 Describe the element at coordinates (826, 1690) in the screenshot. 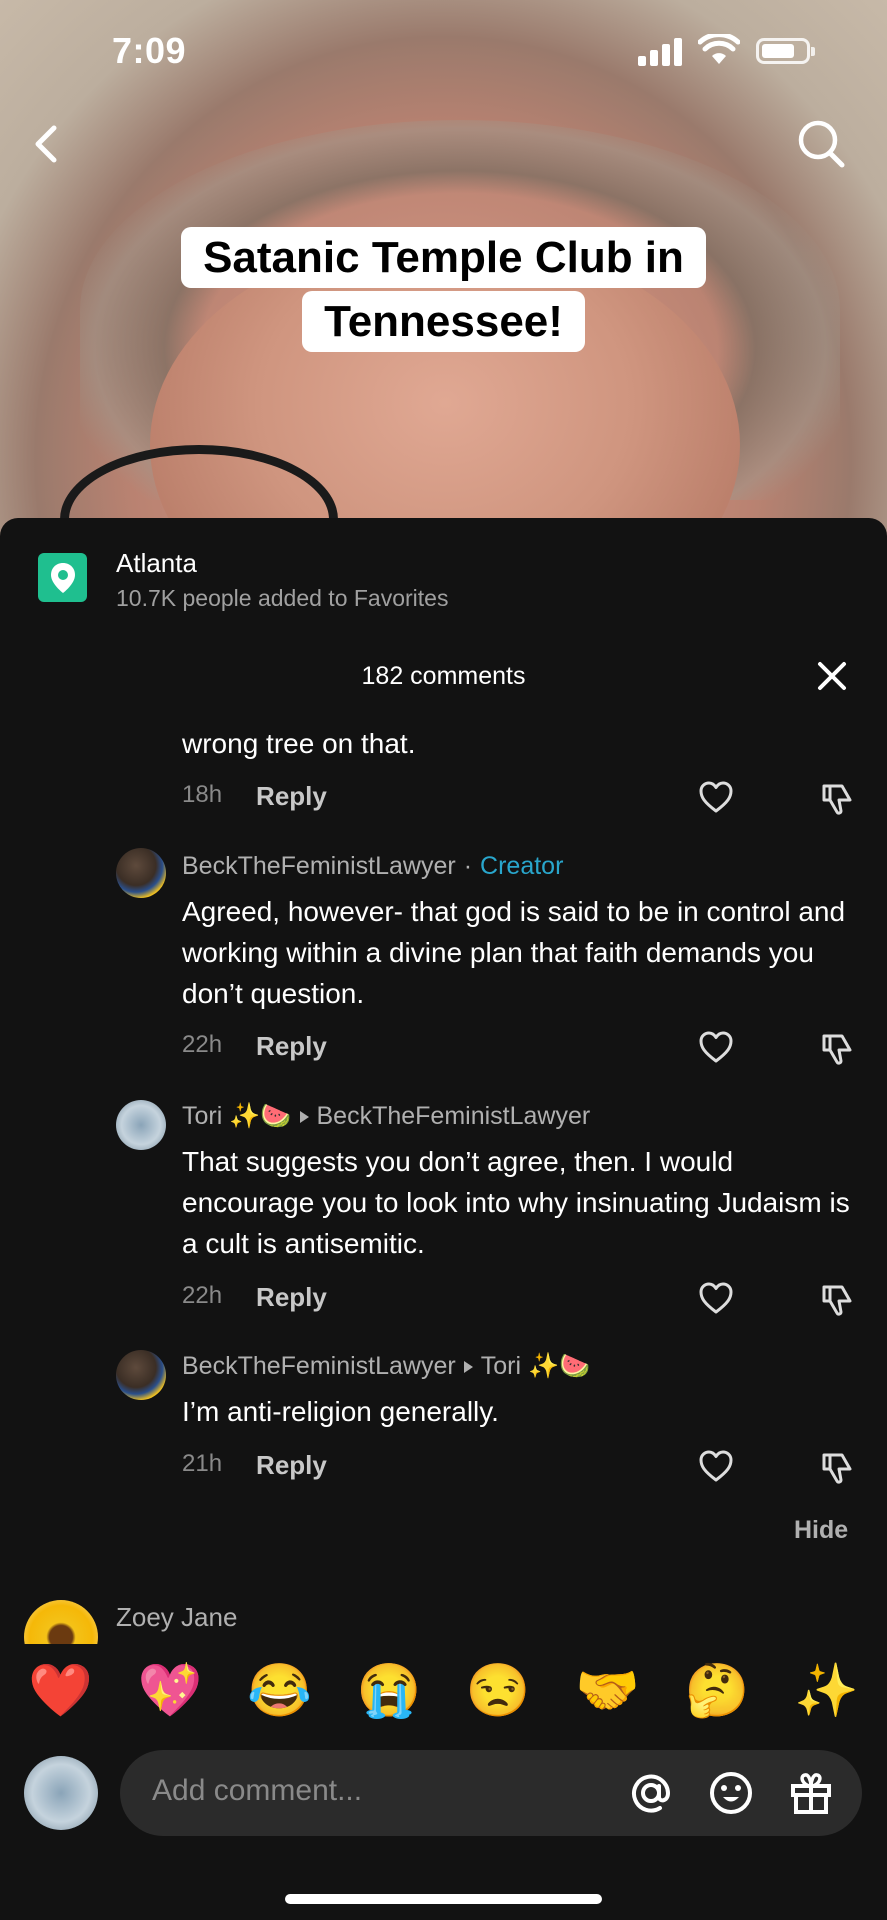

I see `emoji-sparkles: ✨` at that location.